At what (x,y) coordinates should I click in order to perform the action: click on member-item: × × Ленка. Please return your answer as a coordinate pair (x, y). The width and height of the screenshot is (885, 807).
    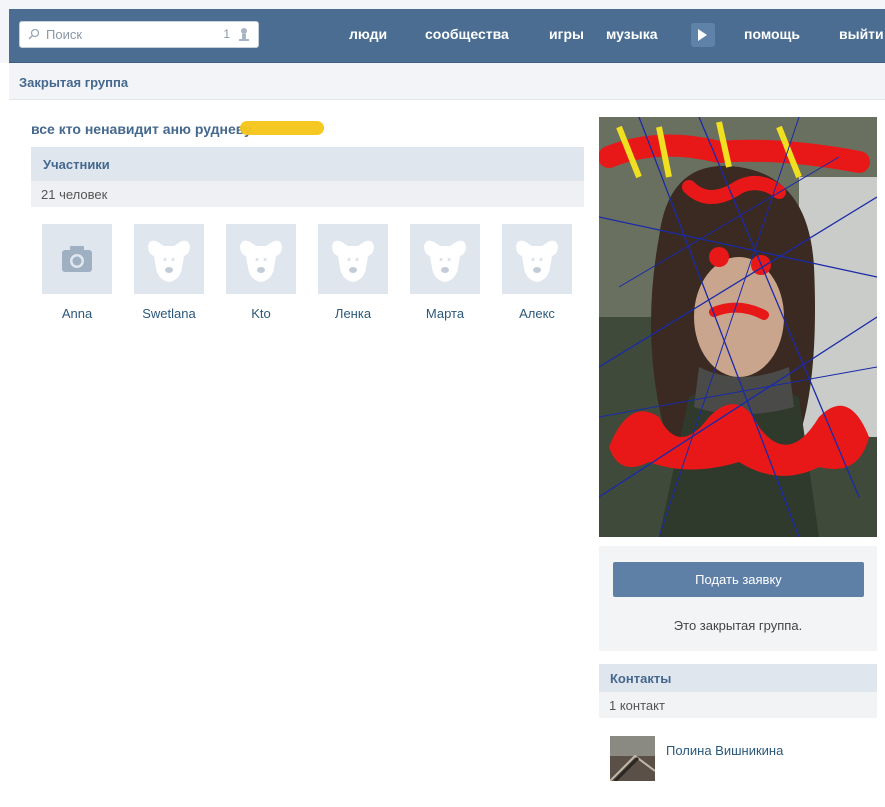
    Looking at the image, I should click on (353, 272).